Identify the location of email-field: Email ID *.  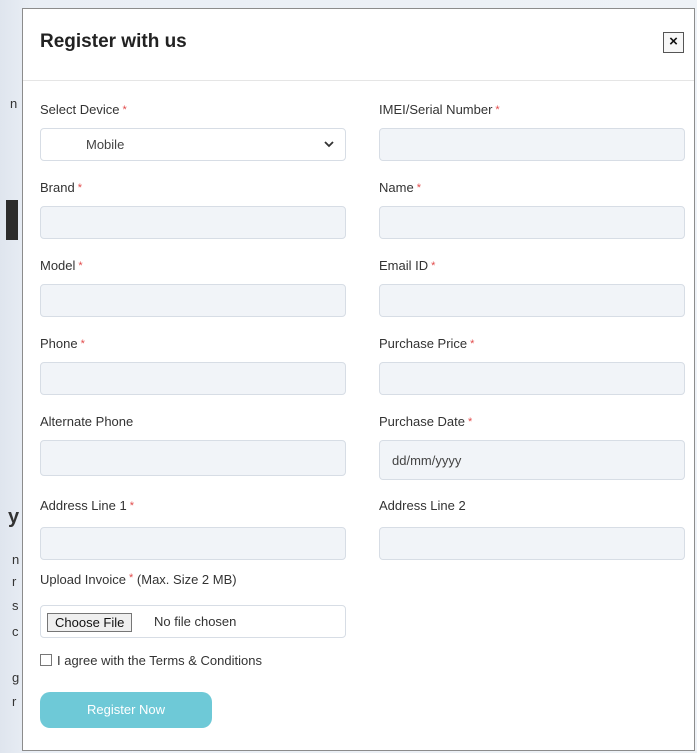
(532, 287).